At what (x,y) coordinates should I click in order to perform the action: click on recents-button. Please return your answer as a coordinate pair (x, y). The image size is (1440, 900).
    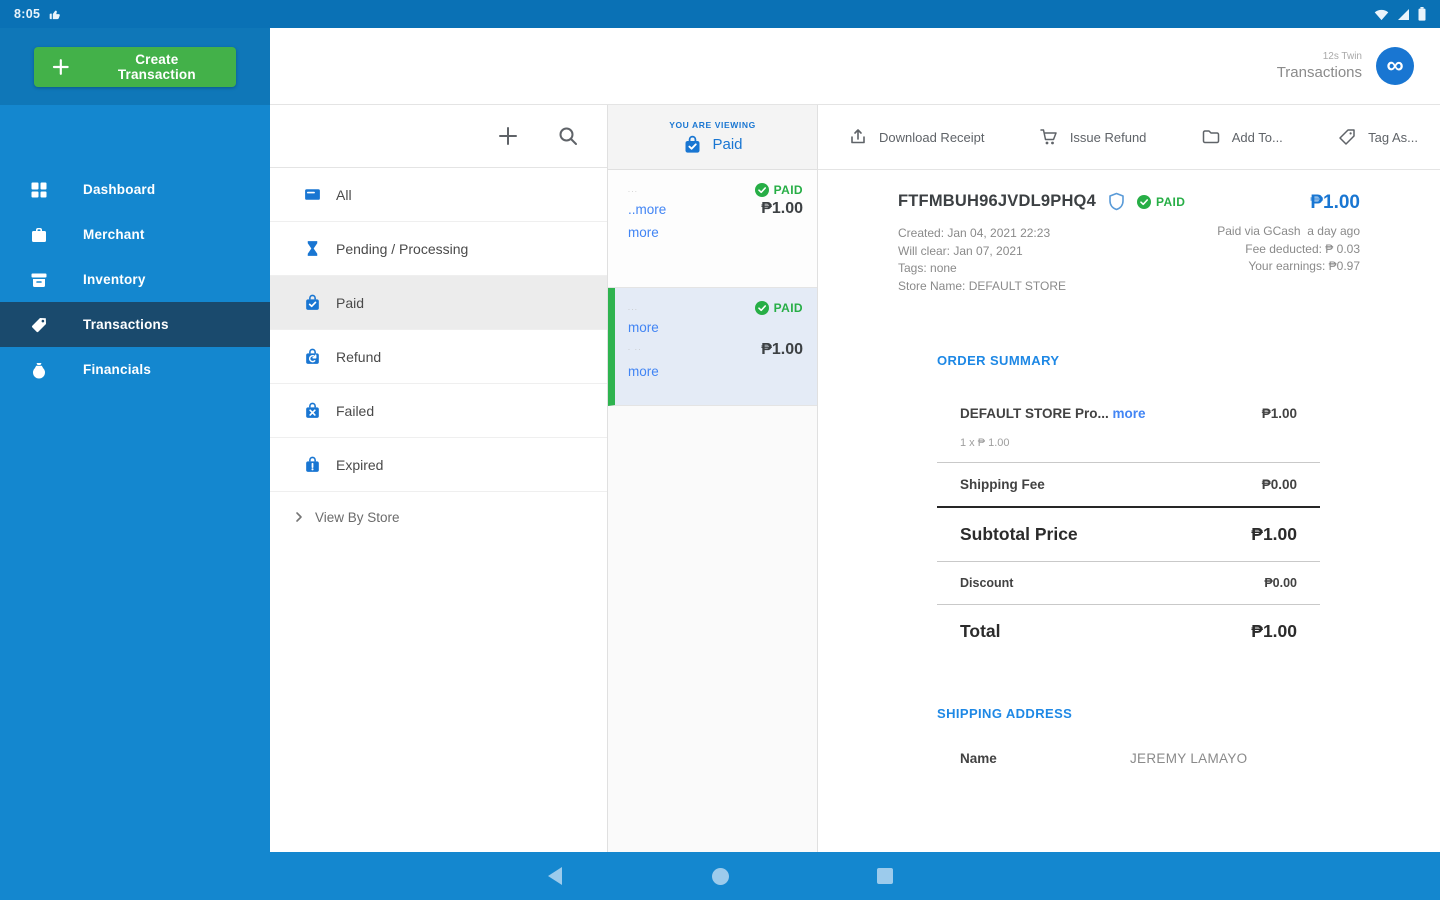
    Looking at the image, I should click on (885, 876).